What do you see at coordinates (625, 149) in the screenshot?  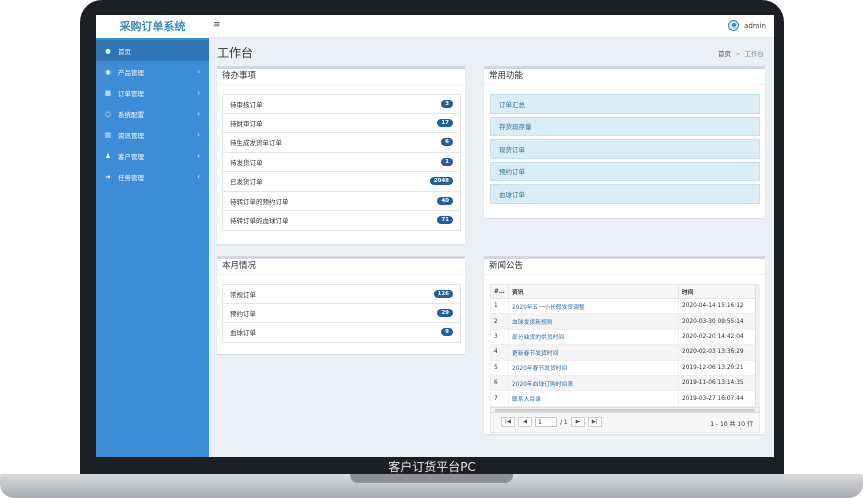 I see `function-shortcut: 现货订单` at bounding box center [625, 149].